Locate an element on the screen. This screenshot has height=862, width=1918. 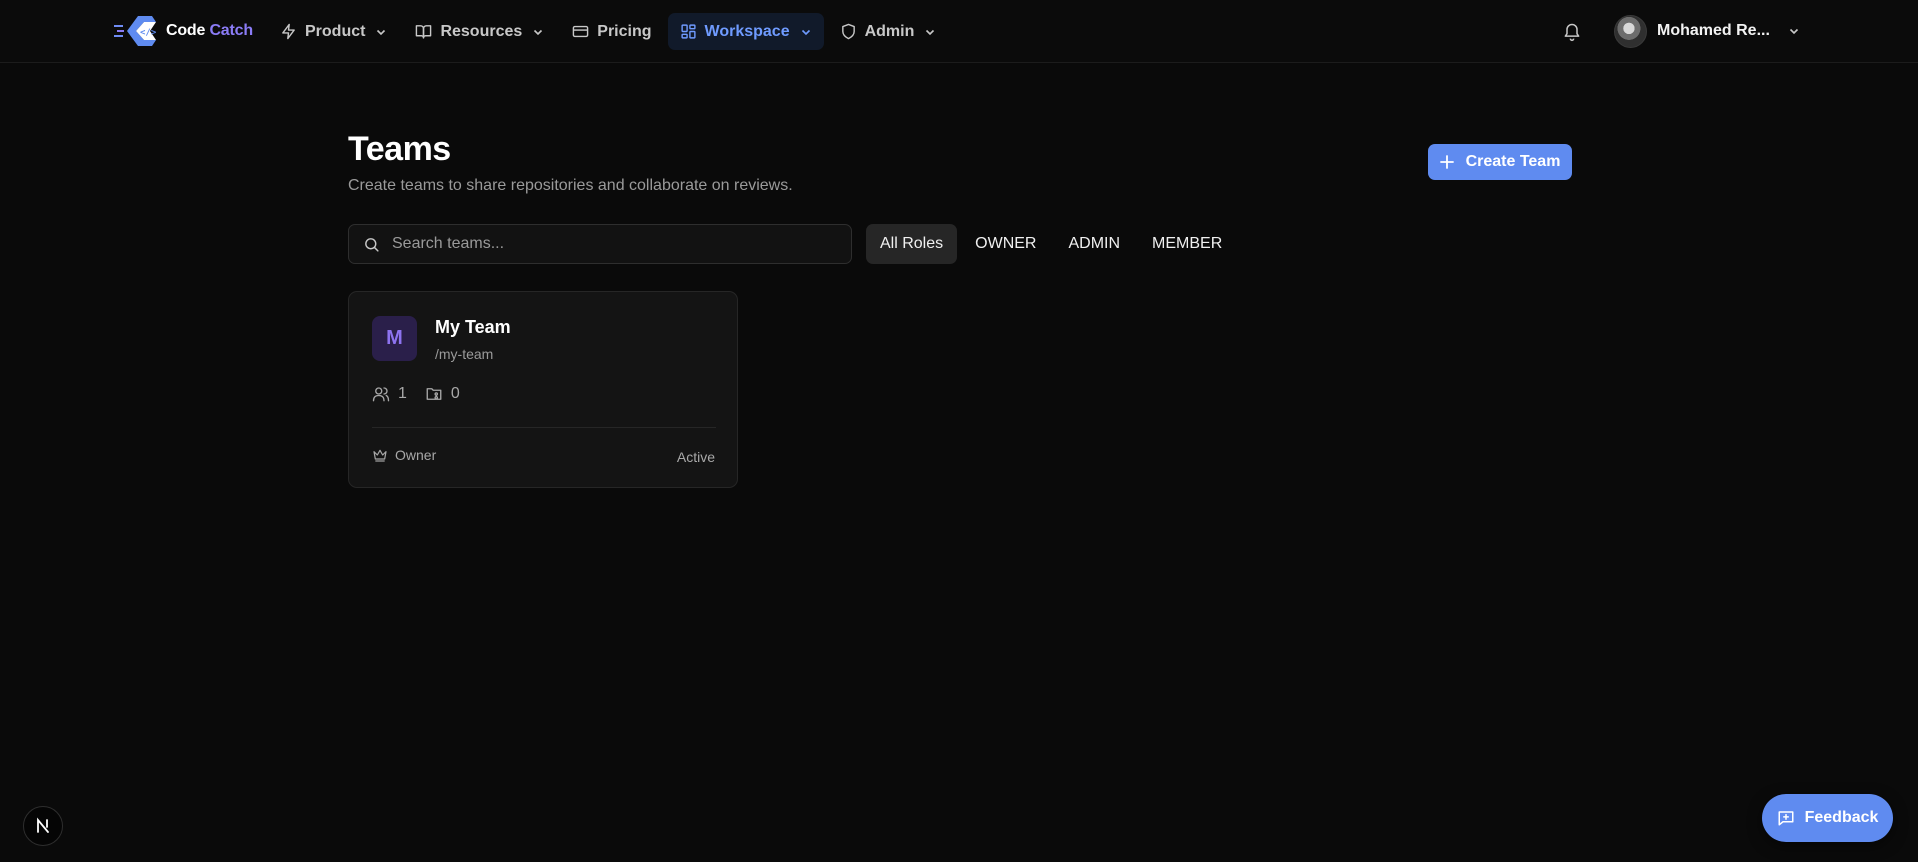
member-count-value: 1 is located at coordinates (402, 393).